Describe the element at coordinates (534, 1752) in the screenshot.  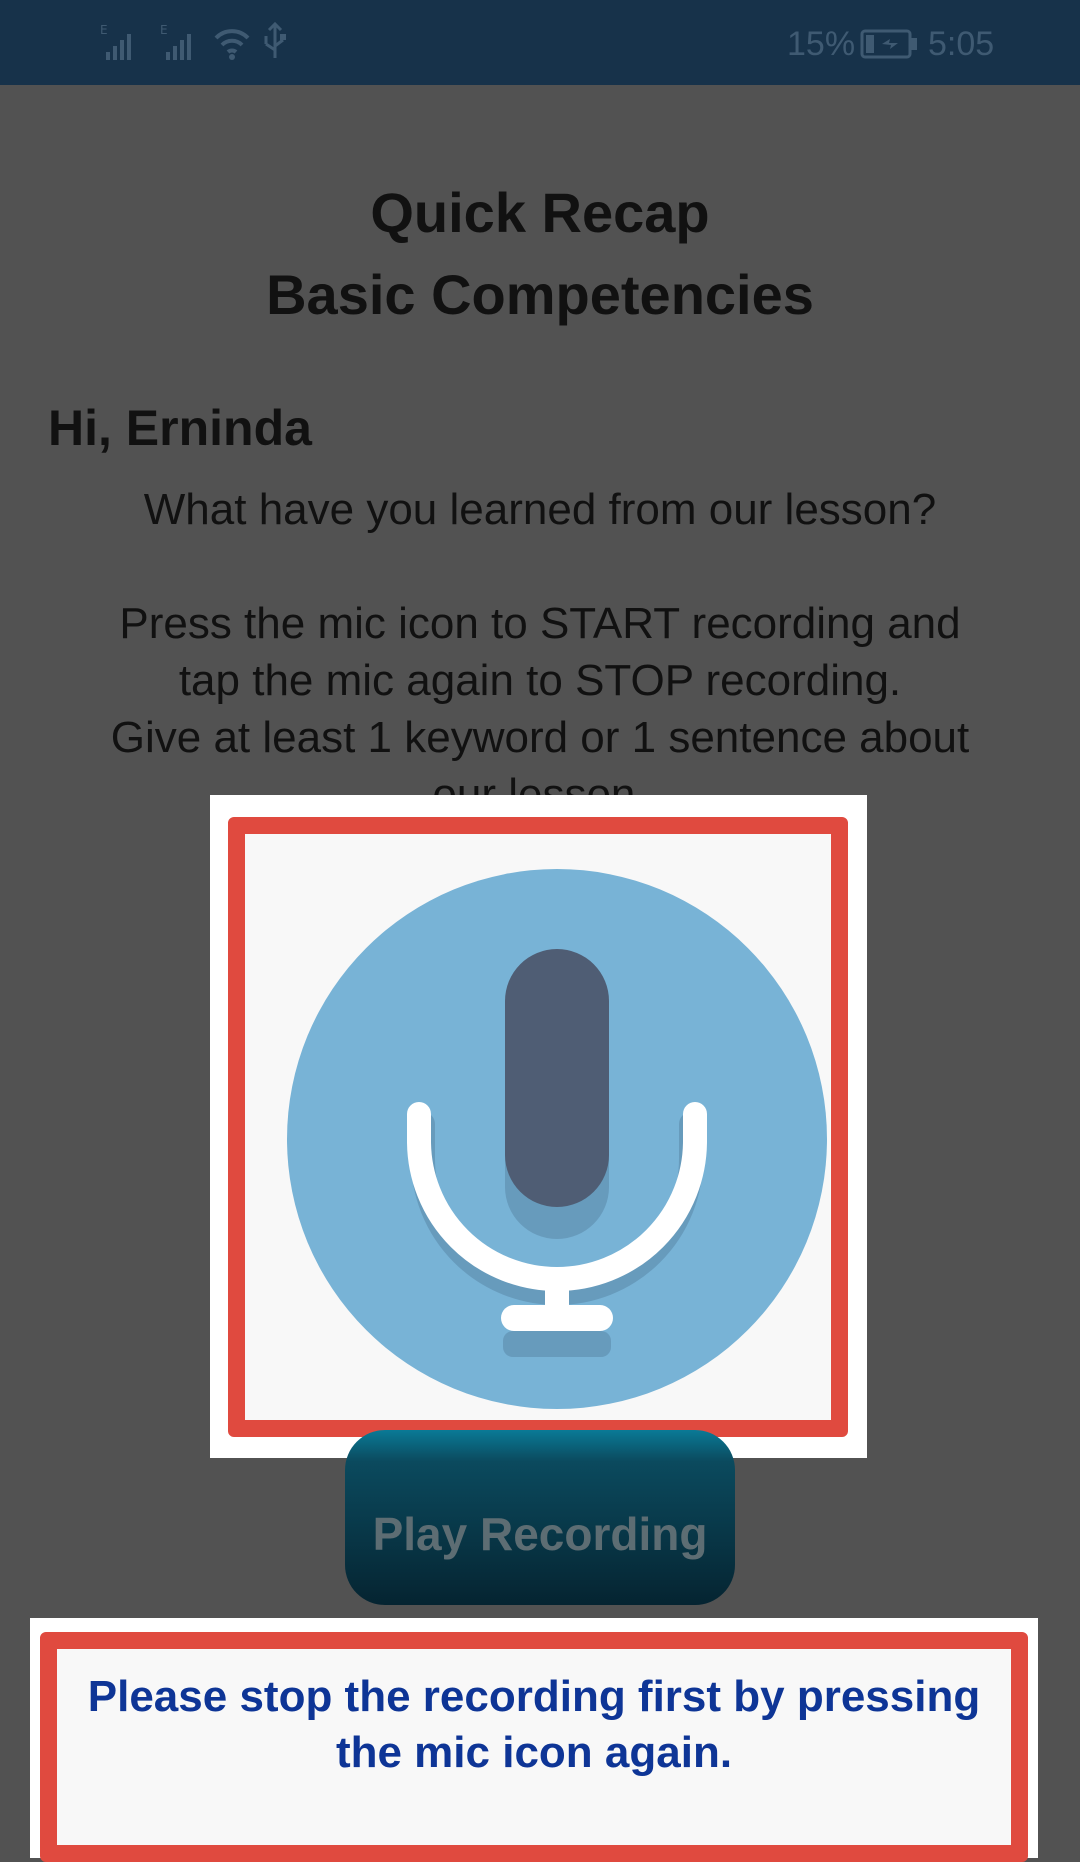
I see `toast-line-2: the mic icon again.` at that location.